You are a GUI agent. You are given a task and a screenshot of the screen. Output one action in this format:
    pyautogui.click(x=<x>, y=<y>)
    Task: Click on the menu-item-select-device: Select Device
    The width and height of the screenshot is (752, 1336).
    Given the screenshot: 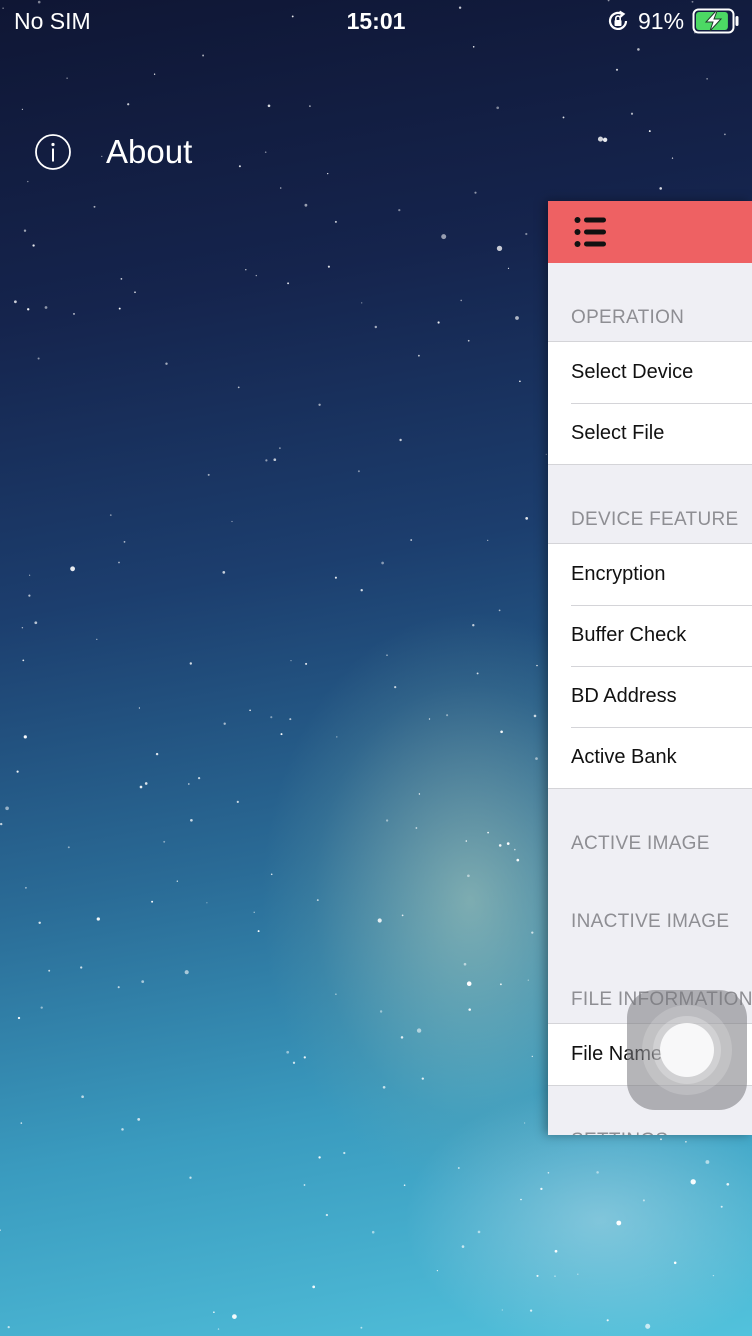 What is the action you would take?
    pyautogui.click(x=650, y=372)
    